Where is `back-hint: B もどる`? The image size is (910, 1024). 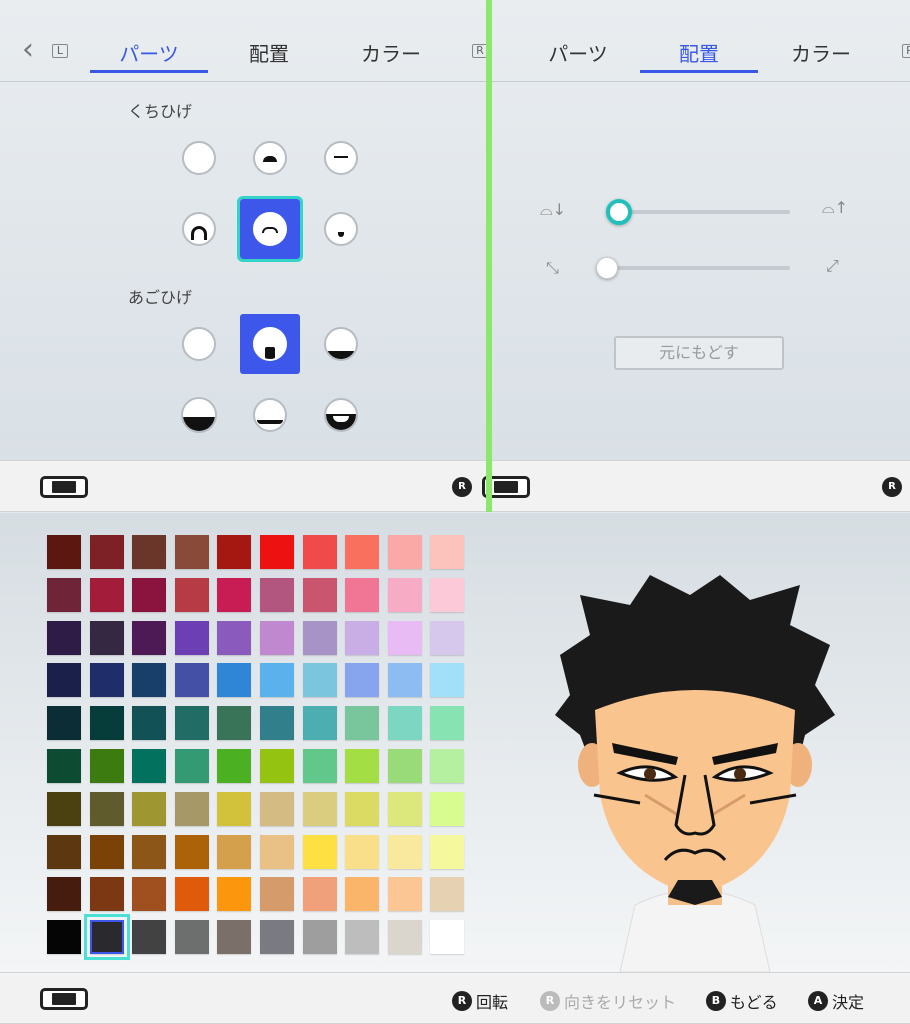 back-hint: B もどる is located at coordinates (742, 1001).